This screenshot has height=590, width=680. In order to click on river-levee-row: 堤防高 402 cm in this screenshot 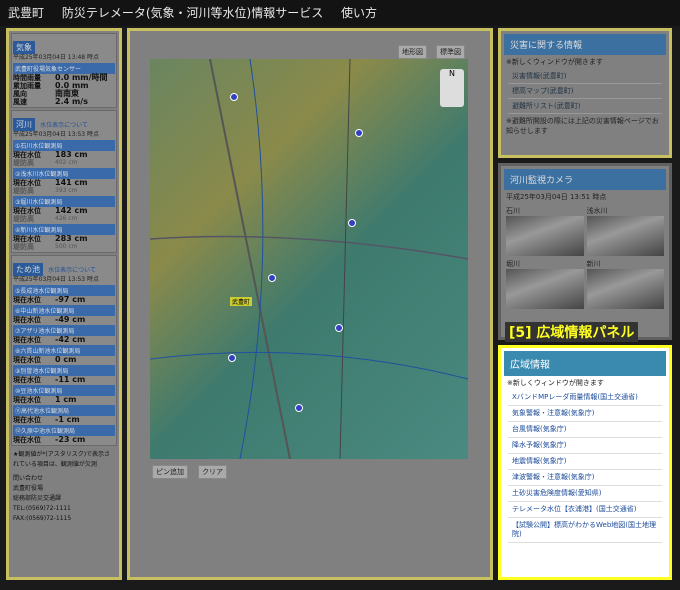, I will do `click(64, 163)`.